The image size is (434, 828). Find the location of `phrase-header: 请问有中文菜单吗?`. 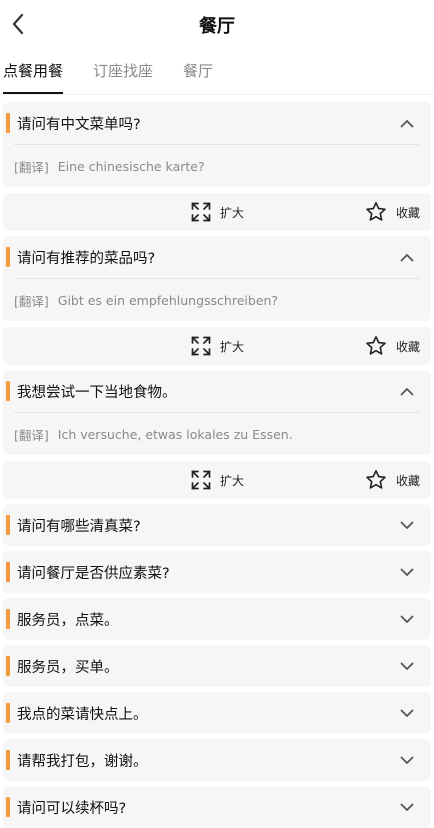

phrase-header: 请问有中文菜单吗? is located at coordinates (217, 123).